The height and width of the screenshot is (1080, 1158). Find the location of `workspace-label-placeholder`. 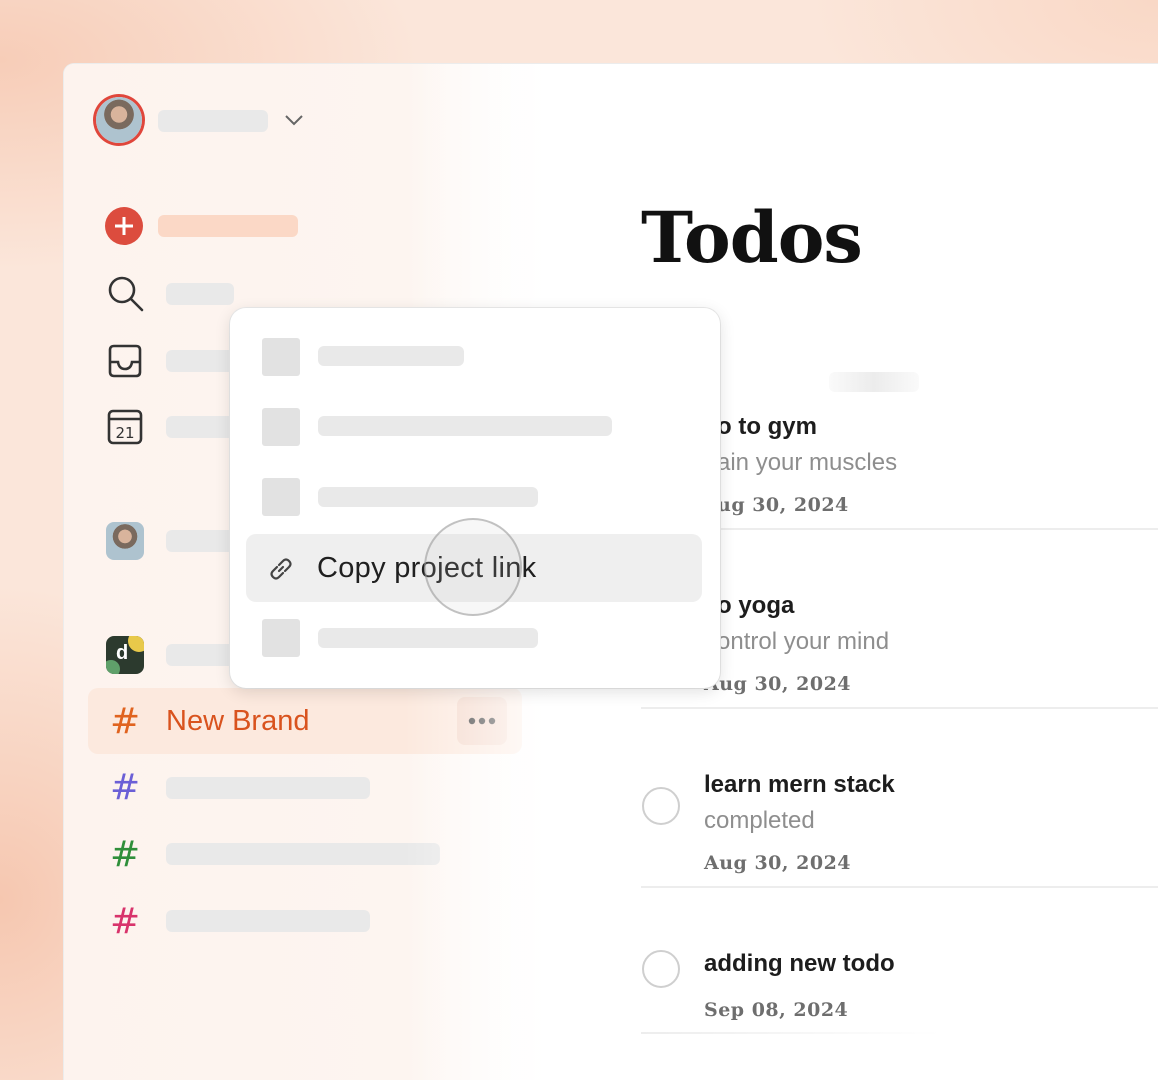

workspace-label-placeholder is located at coordinates (200, 655).